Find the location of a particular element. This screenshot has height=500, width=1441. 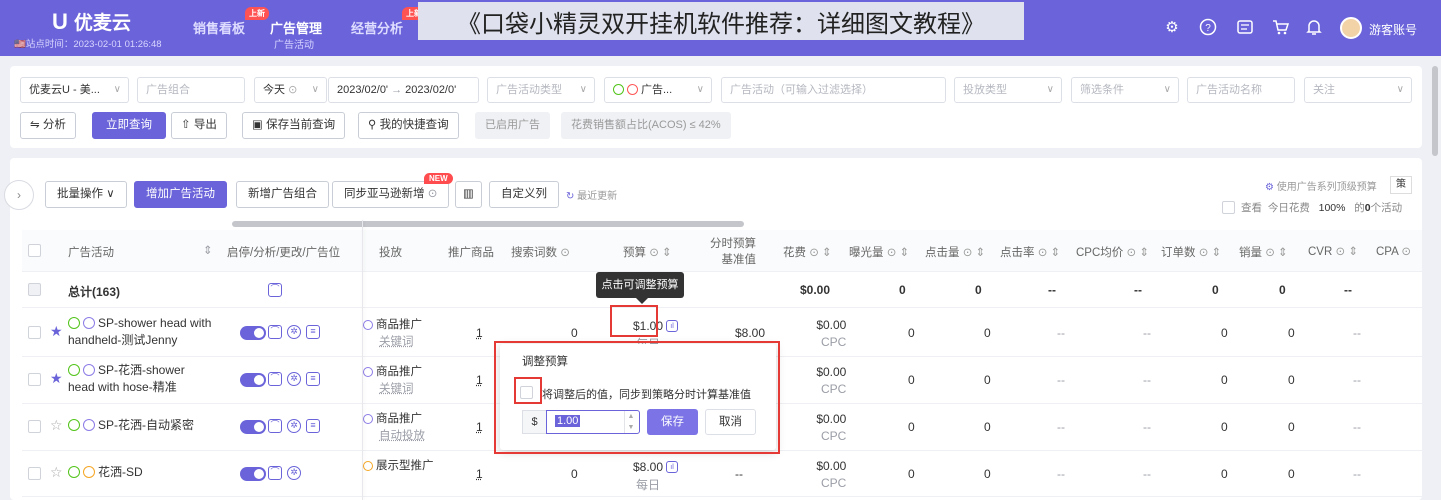

select-all-checkbox is located at coordinates (34, 250).